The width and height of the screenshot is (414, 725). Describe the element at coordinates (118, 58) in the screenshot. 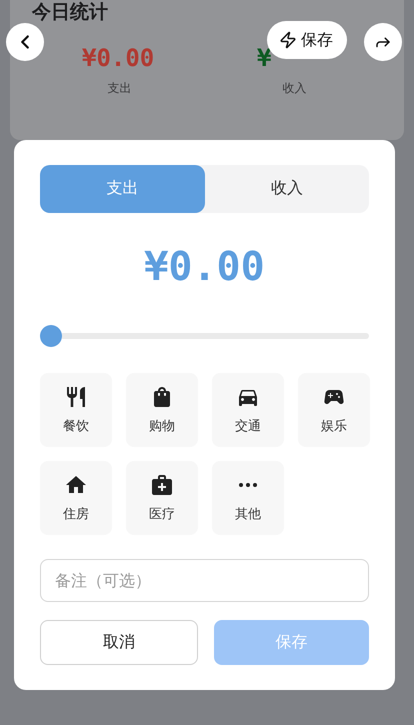

I see `stat-amount: ¥0.00` at that location.